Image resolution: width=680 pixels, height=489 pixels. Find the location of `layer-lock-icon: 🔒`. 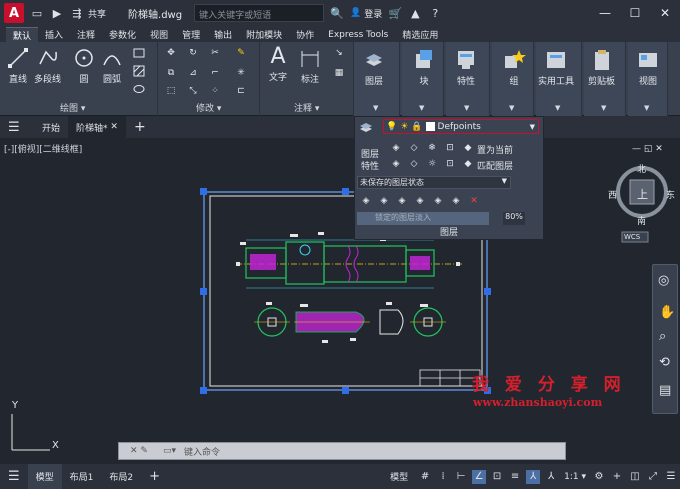

layer-lock-icon: 🔒 is located at coordinates (416, 127).